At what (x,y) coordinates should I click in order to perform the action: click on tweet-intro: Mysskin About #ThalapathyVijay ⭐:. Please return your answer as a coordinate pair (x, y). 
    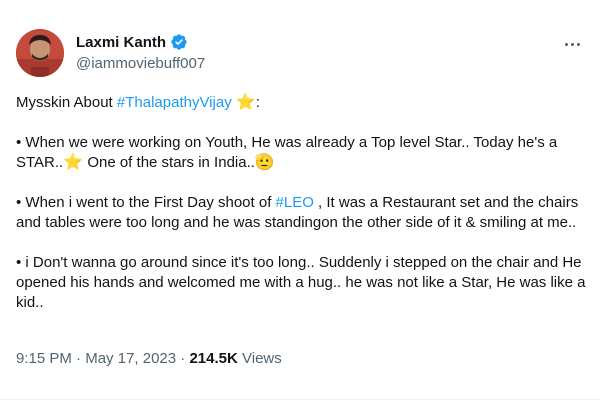
    Looking at the image, I should click on (301, 103).